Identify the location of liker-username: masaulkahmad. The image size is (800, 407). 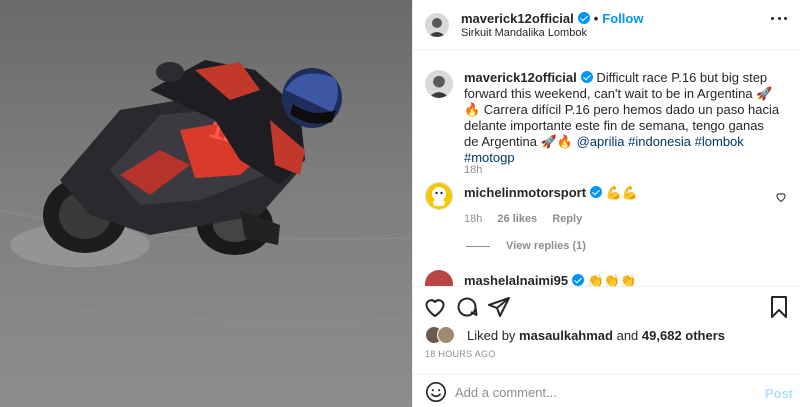
(566, 335).